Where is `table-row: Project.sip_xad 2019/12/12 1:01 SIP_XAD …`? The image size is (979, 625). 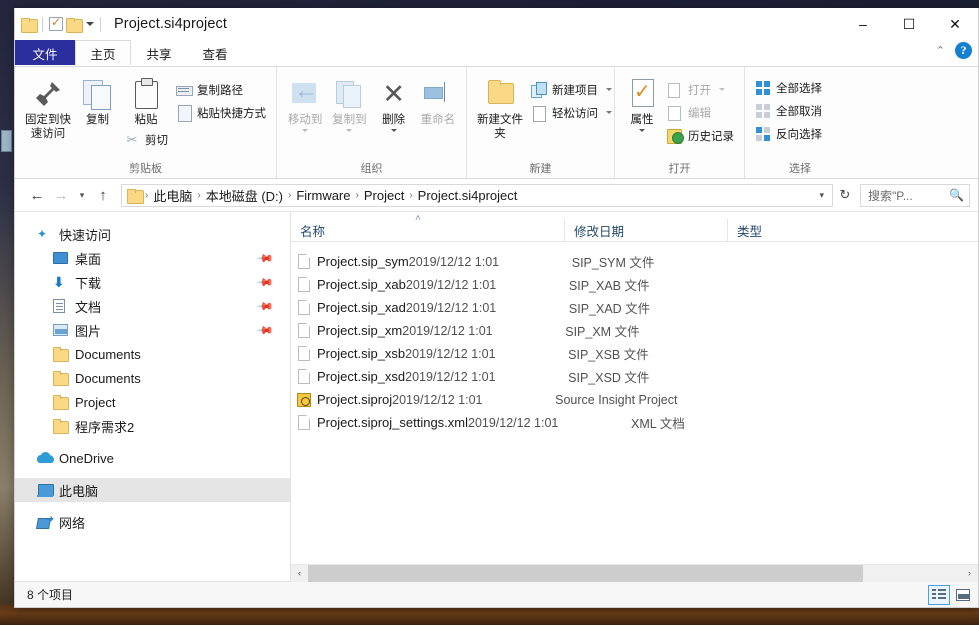 table-row: Project.sip_xad 2019/12/12 1:01 SIP_XAD … is located at coordinates (634, 307).